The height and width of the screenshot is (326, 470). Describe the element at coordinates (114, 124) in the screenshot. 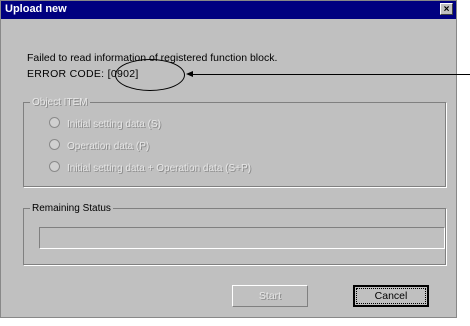

I see `radio-label: Initial setting data (S)` at that location.